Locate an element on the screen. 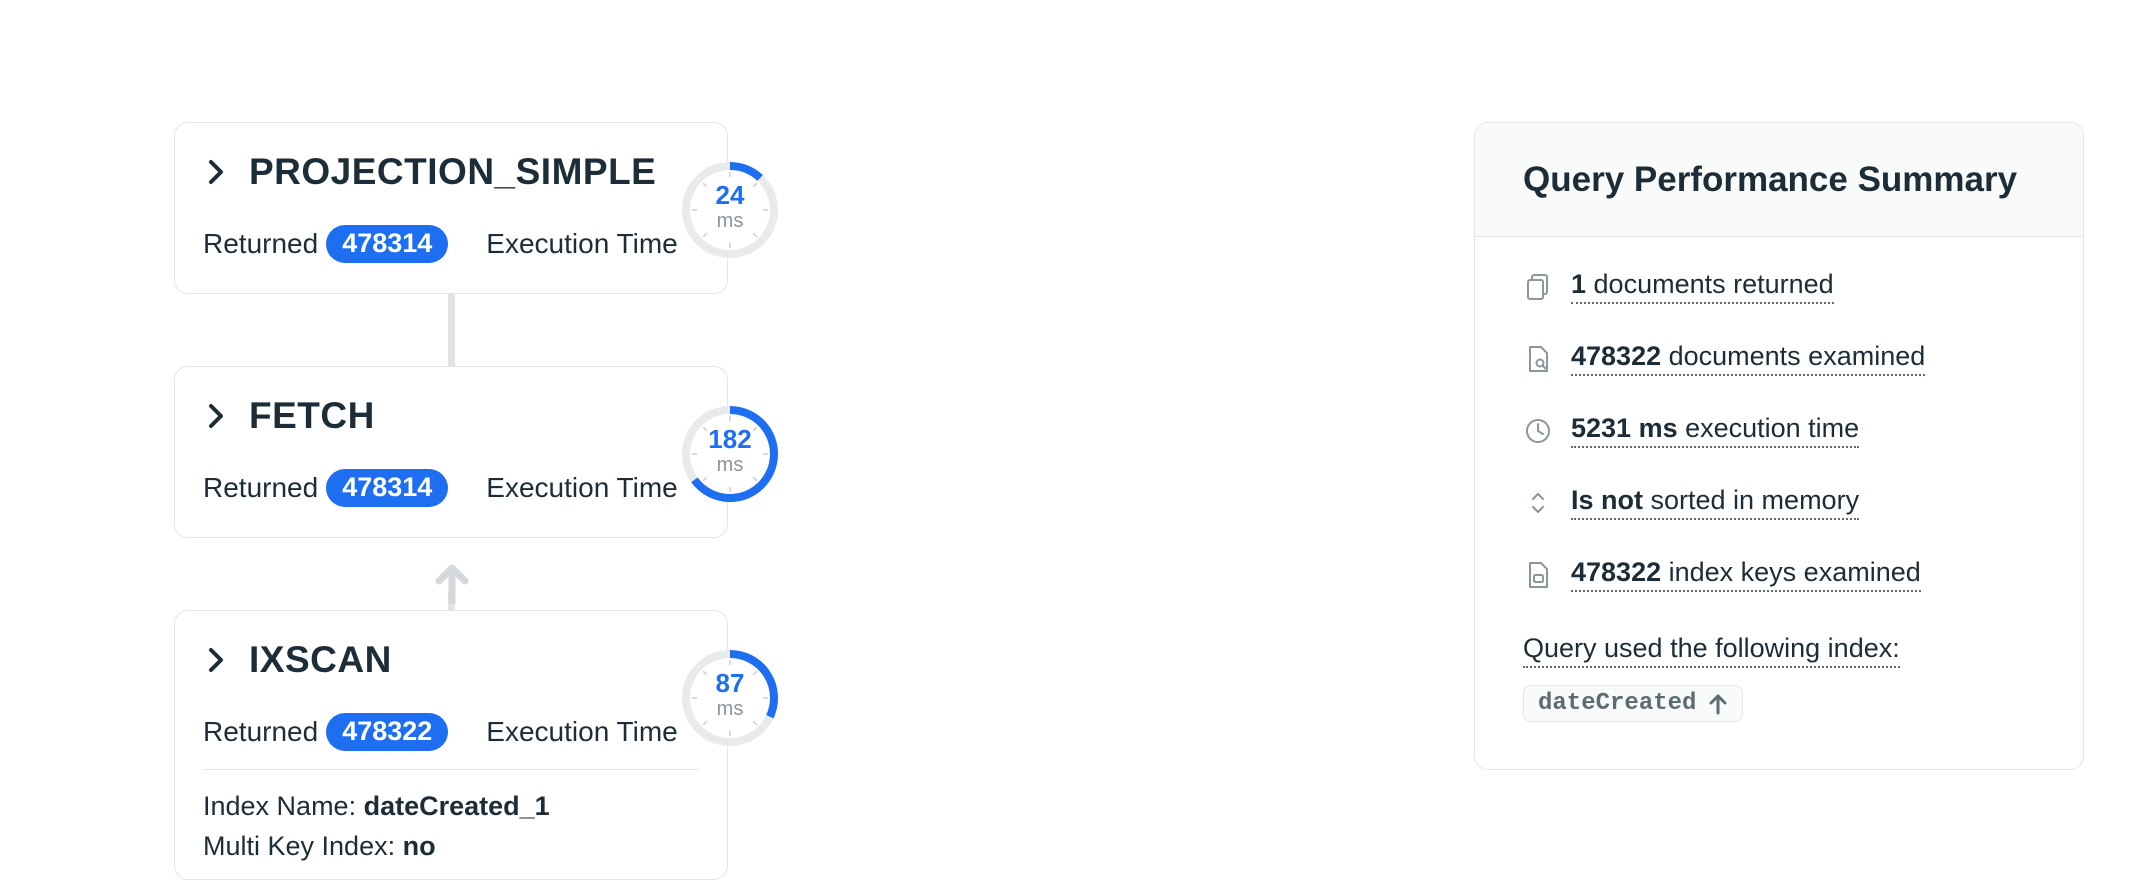  stage-title: FETCH is located at coordinates (312, 415).